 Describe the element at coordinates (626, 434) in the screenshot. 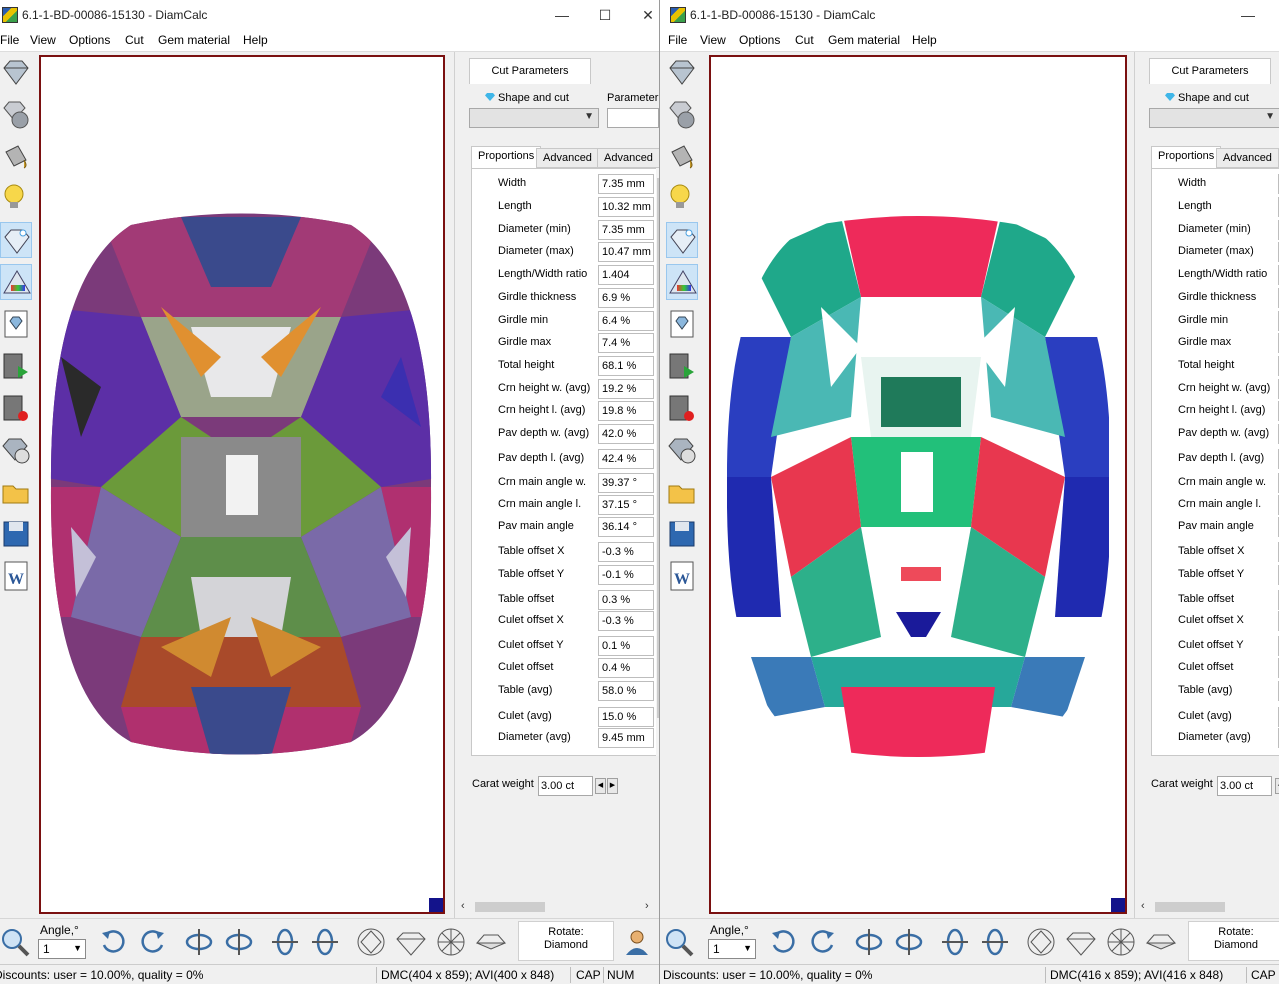

I see `proportion-value-field: 42.0 %` at that location.